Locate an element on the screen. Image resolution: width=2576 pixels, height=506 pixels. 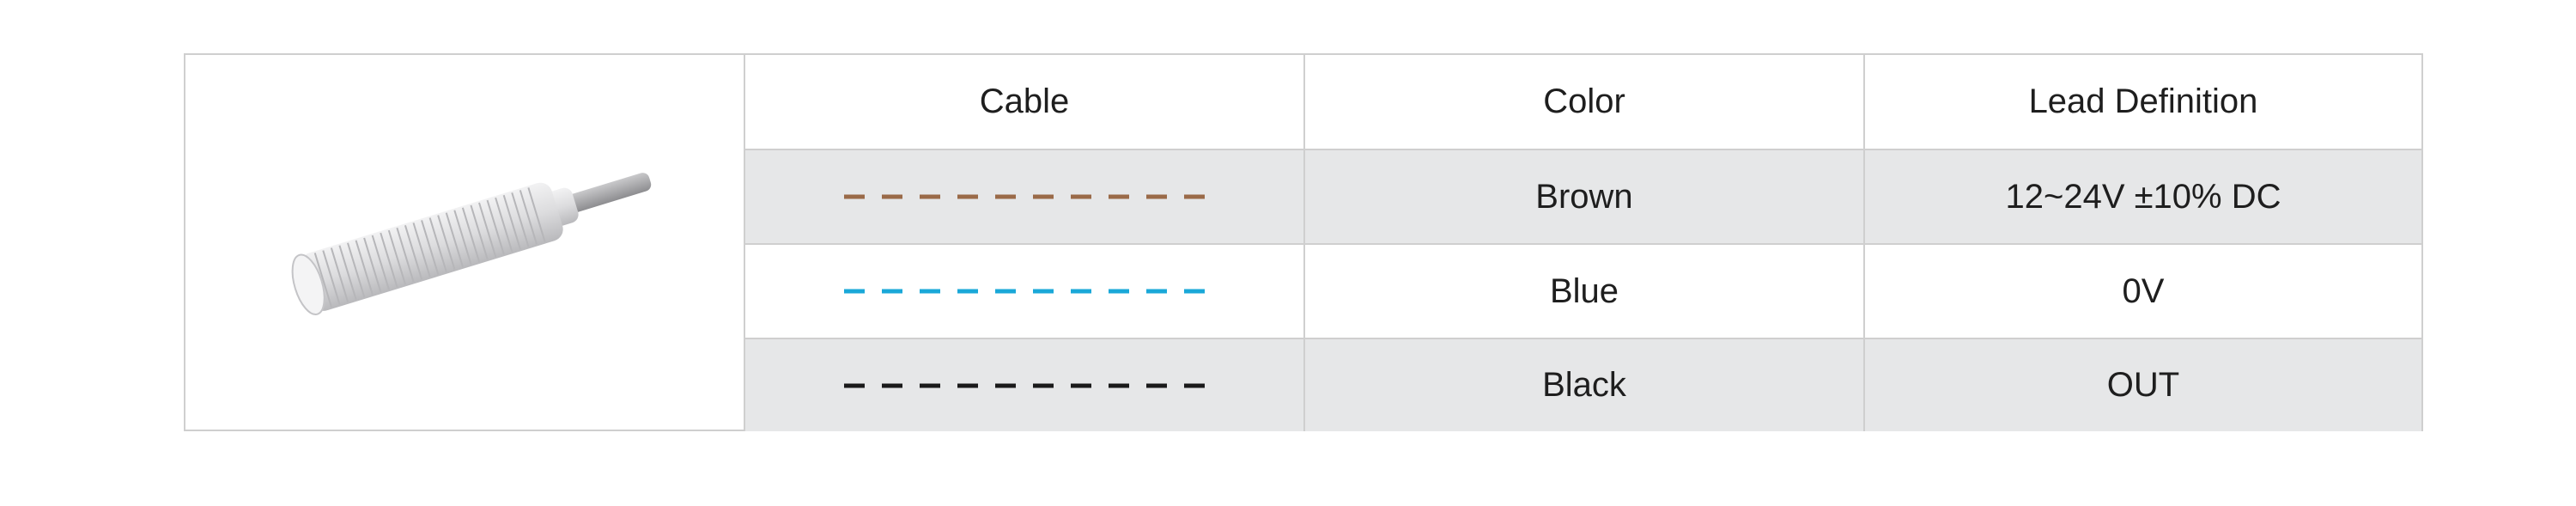
lead-cell-brown: 12~24V ±10% DC is located at coordinates (2142, 196).